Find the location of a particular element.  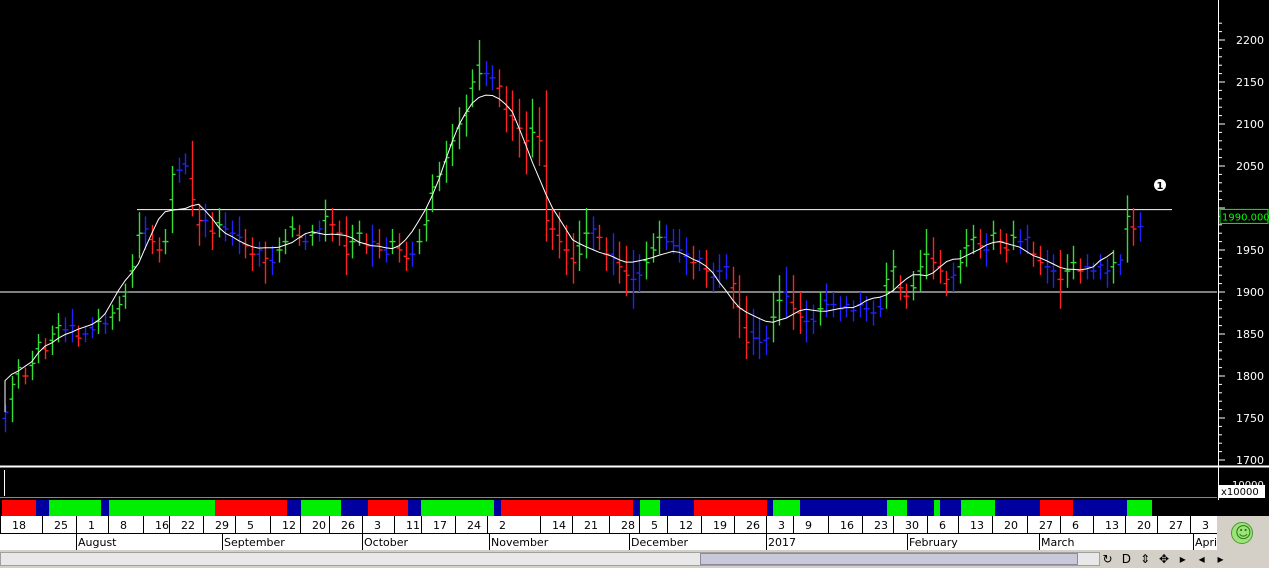

scroll-left-icon: ◂ is located at coordinates (1201, 559).